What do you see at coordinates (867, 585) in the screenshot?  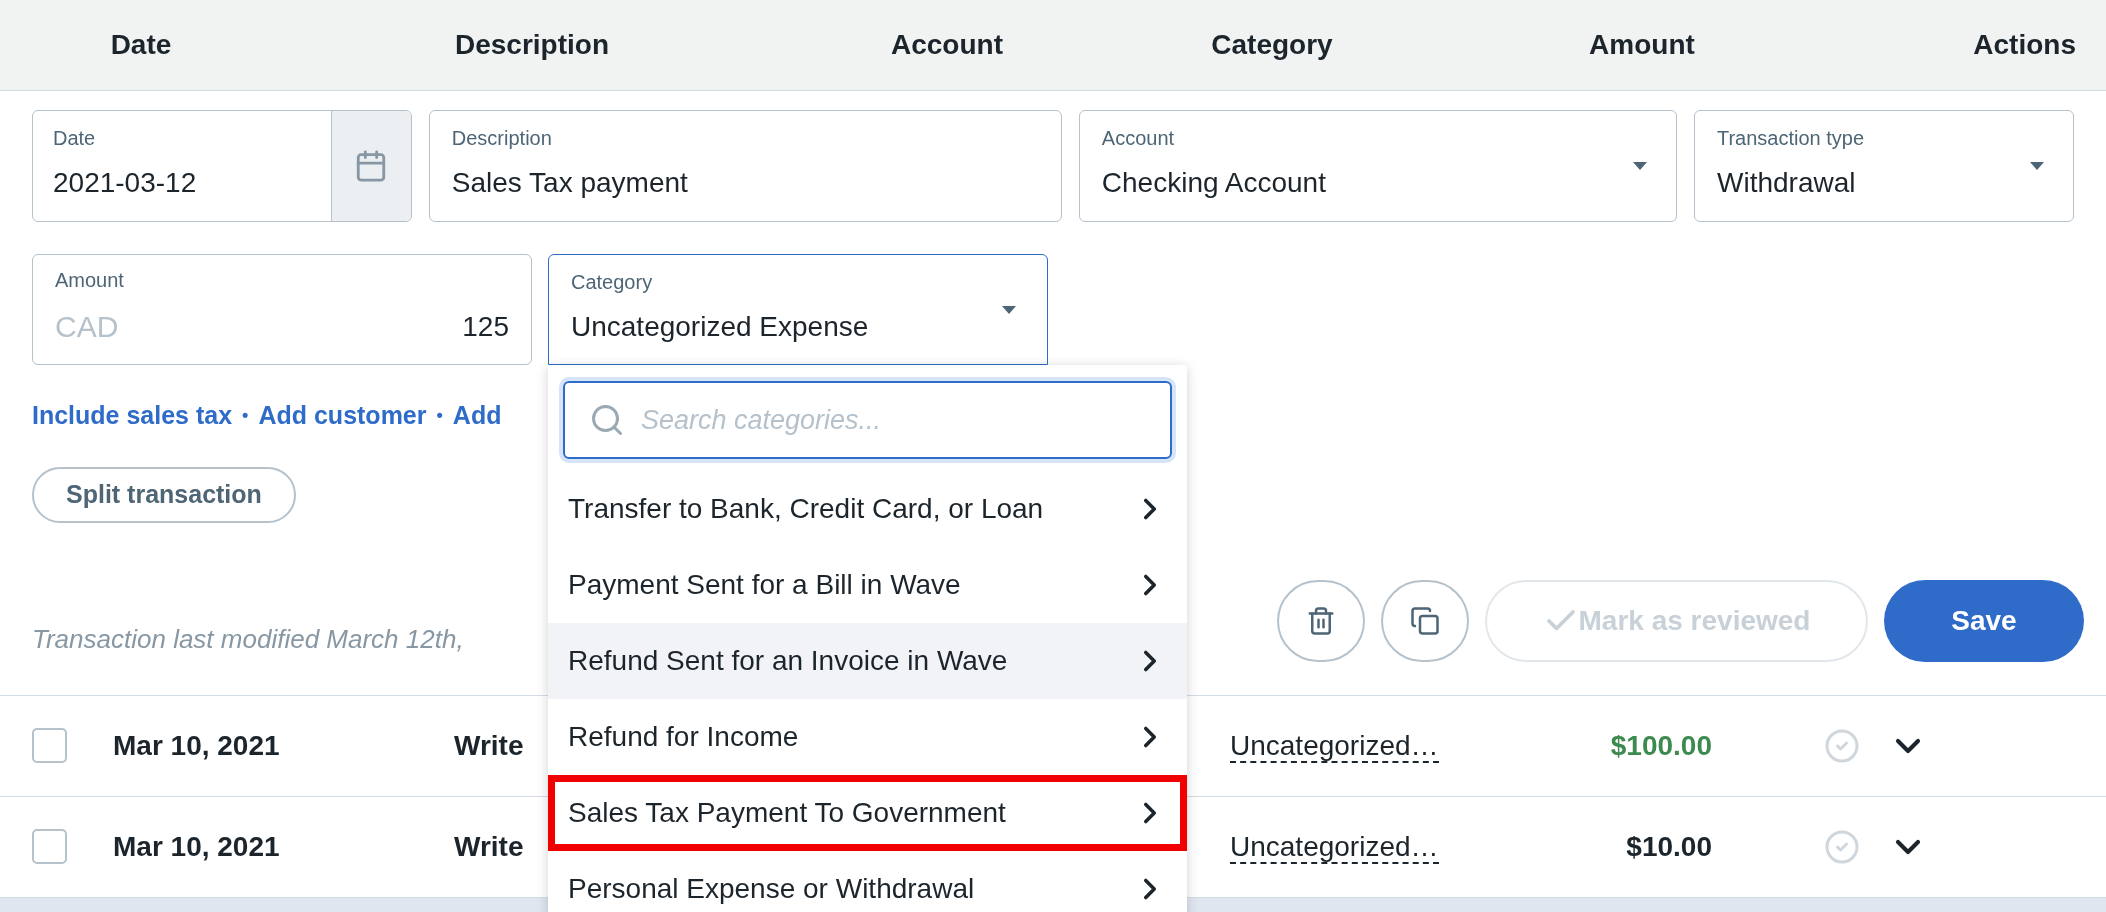 I see `category-option: Payment Sent for a Bill in Wave` at bounding box center [867, 585].